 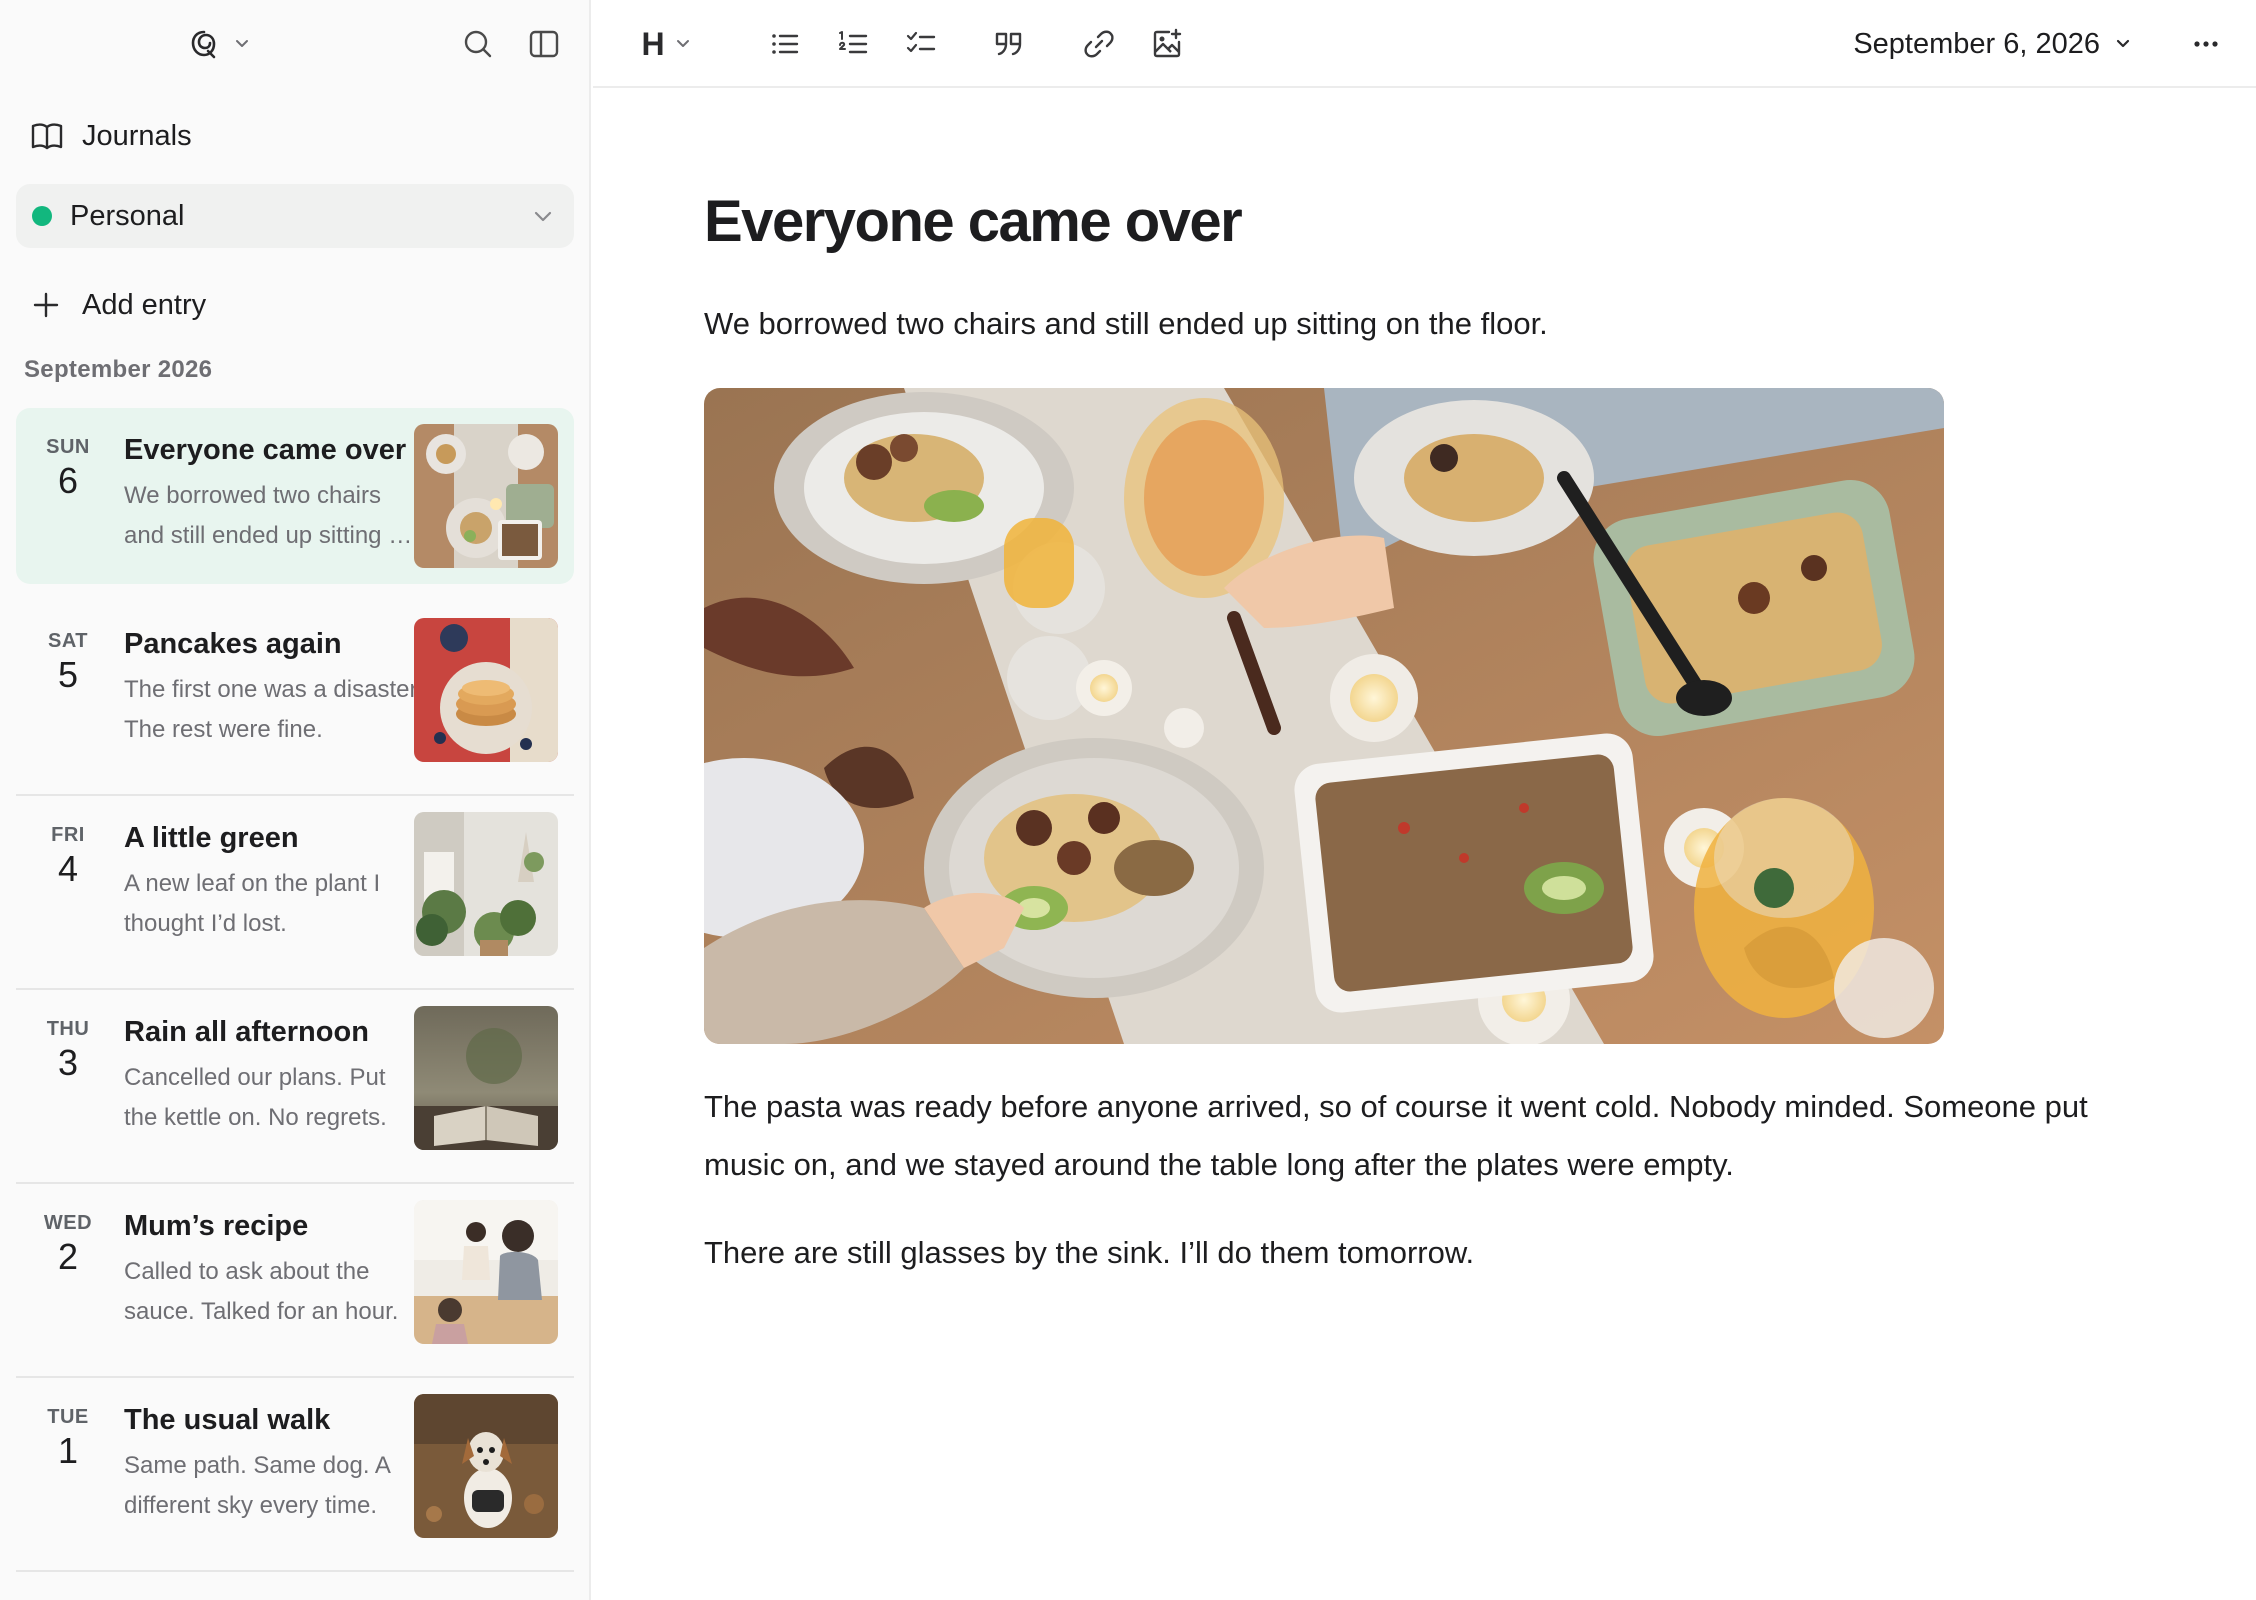 I want to click on search-button, so click(x=478, y=44).